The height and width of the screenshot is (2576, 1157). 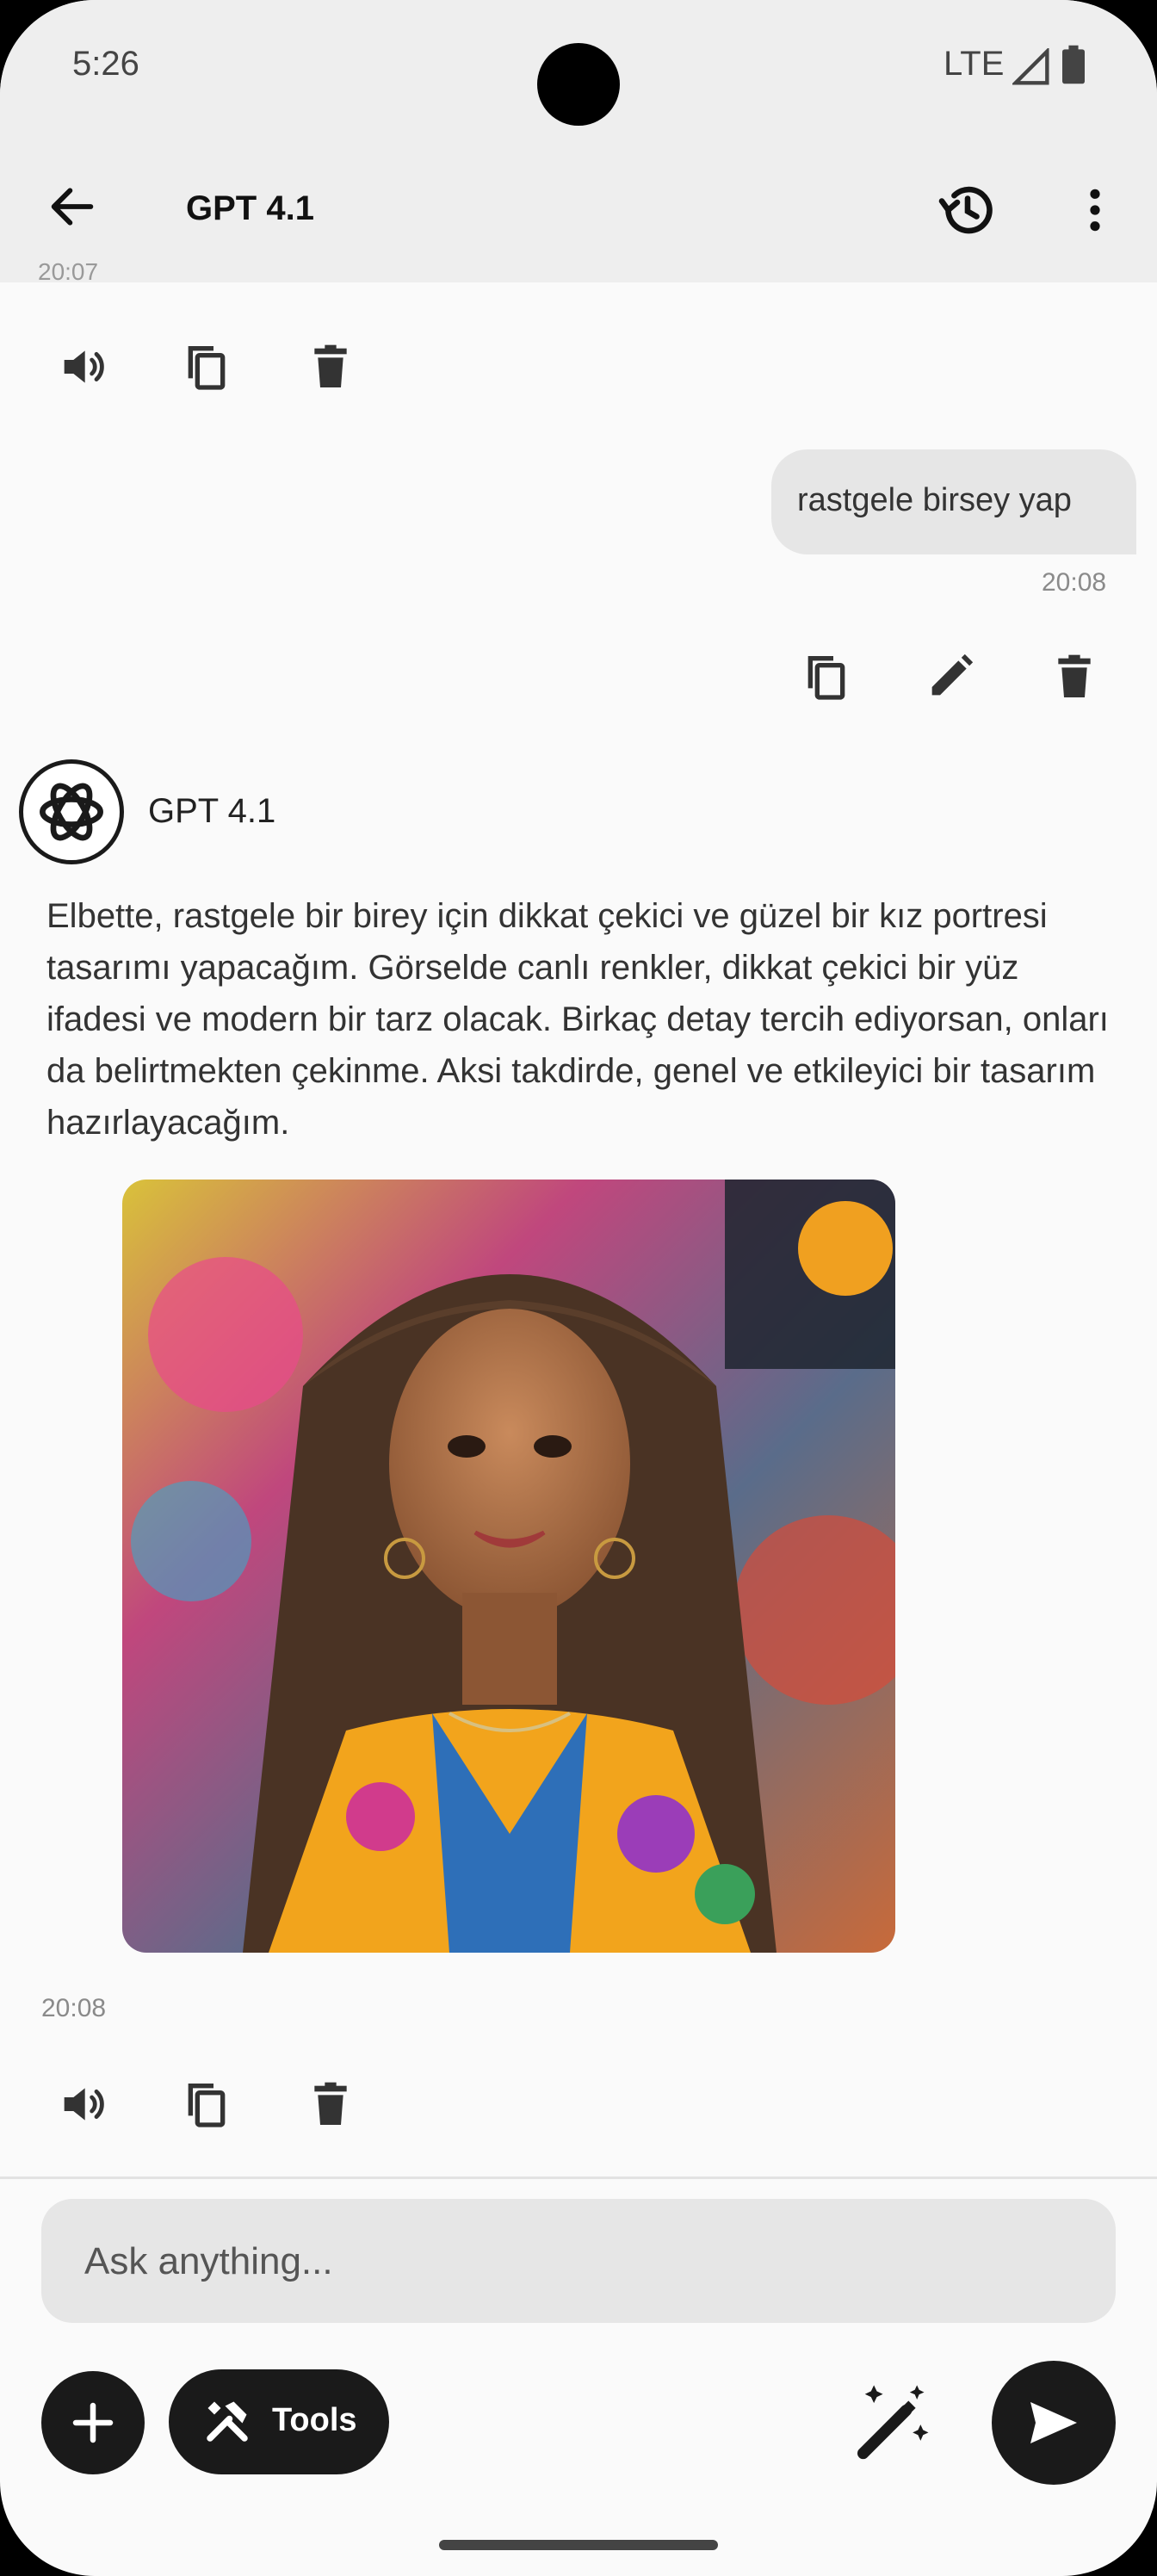 I want to click on delete-user-button, so click(x=1075, y=677).